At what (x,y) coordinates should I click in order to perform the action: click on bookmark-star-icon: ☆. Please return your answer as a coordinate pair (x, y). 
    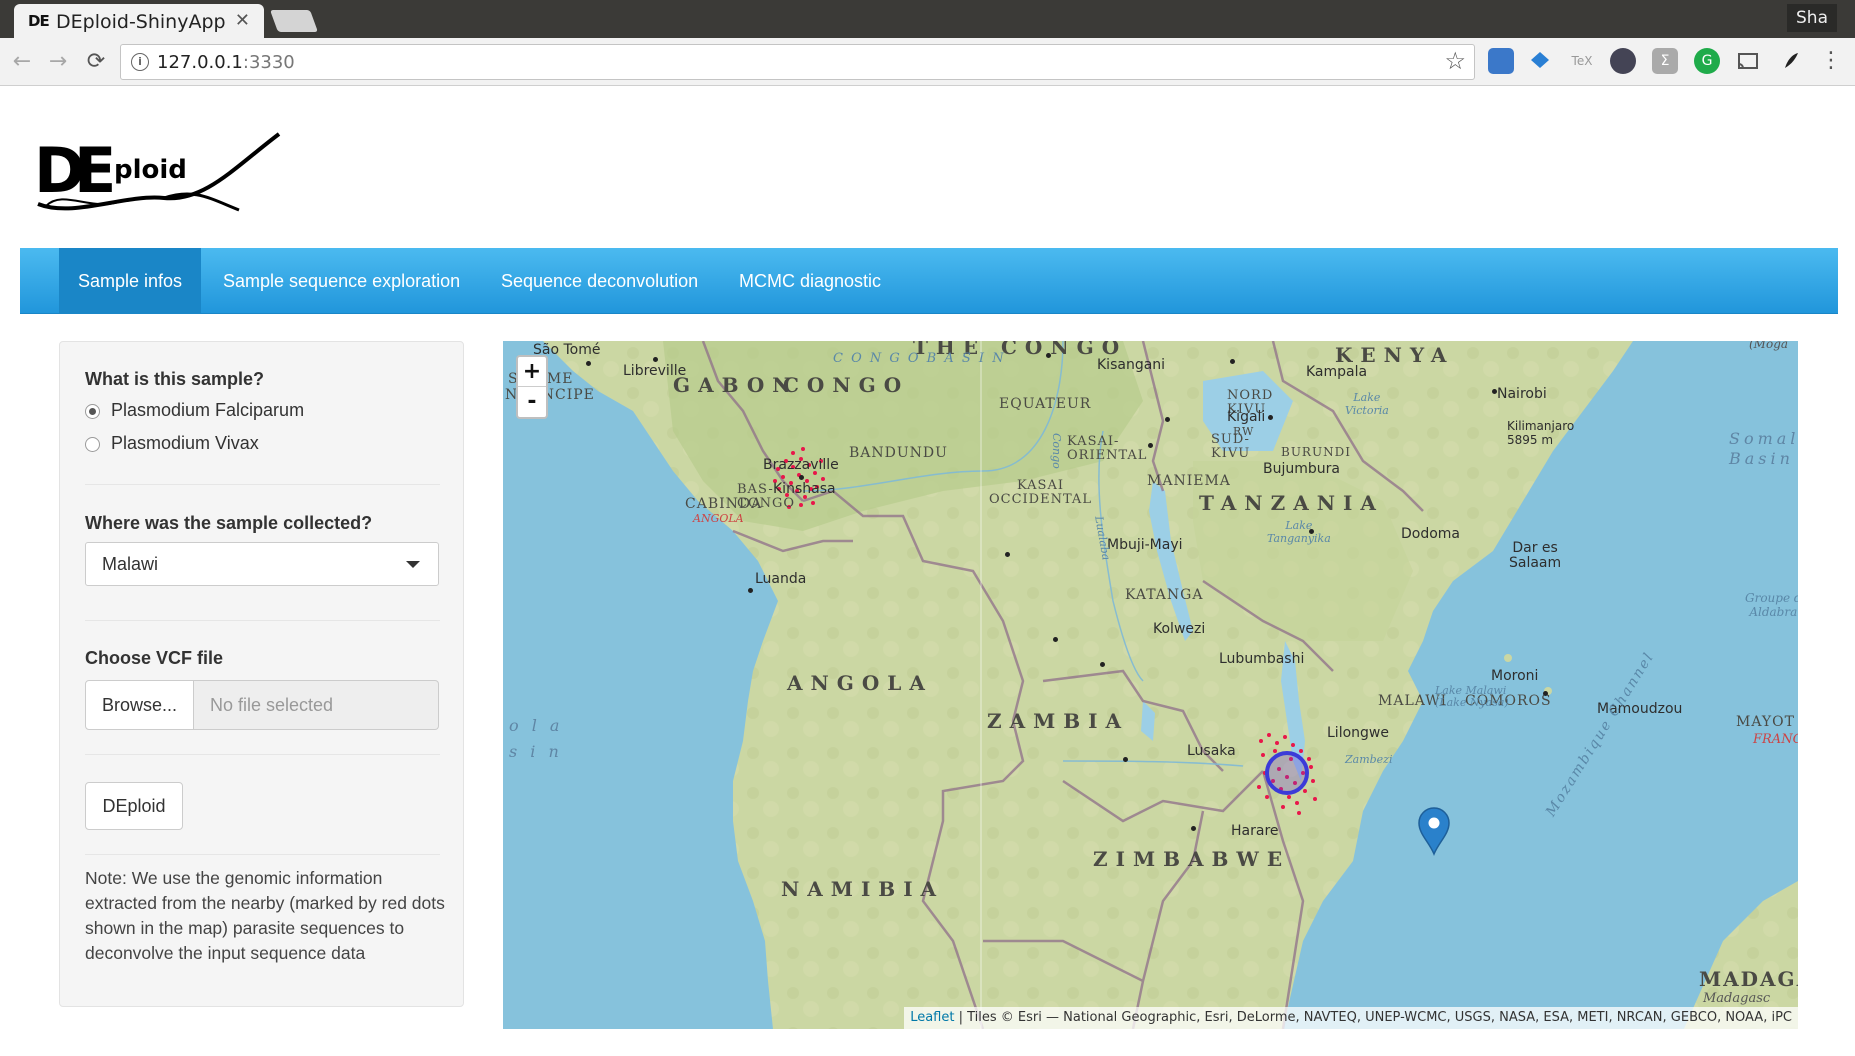
    Looking at the image, I should click on (1455, 61).